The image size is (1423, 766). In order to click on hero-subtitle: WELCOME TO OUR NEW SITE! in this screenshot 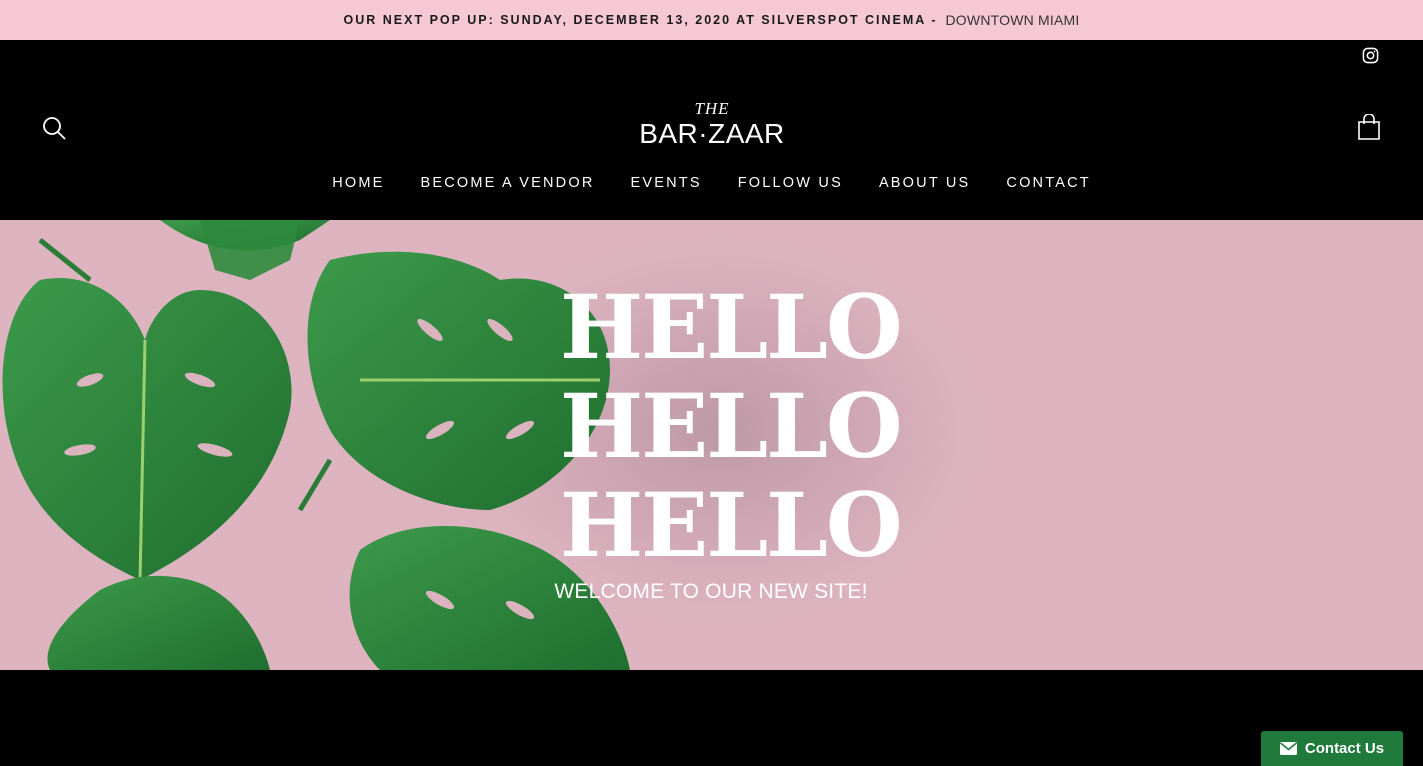, I will do `click(711, 591)`.